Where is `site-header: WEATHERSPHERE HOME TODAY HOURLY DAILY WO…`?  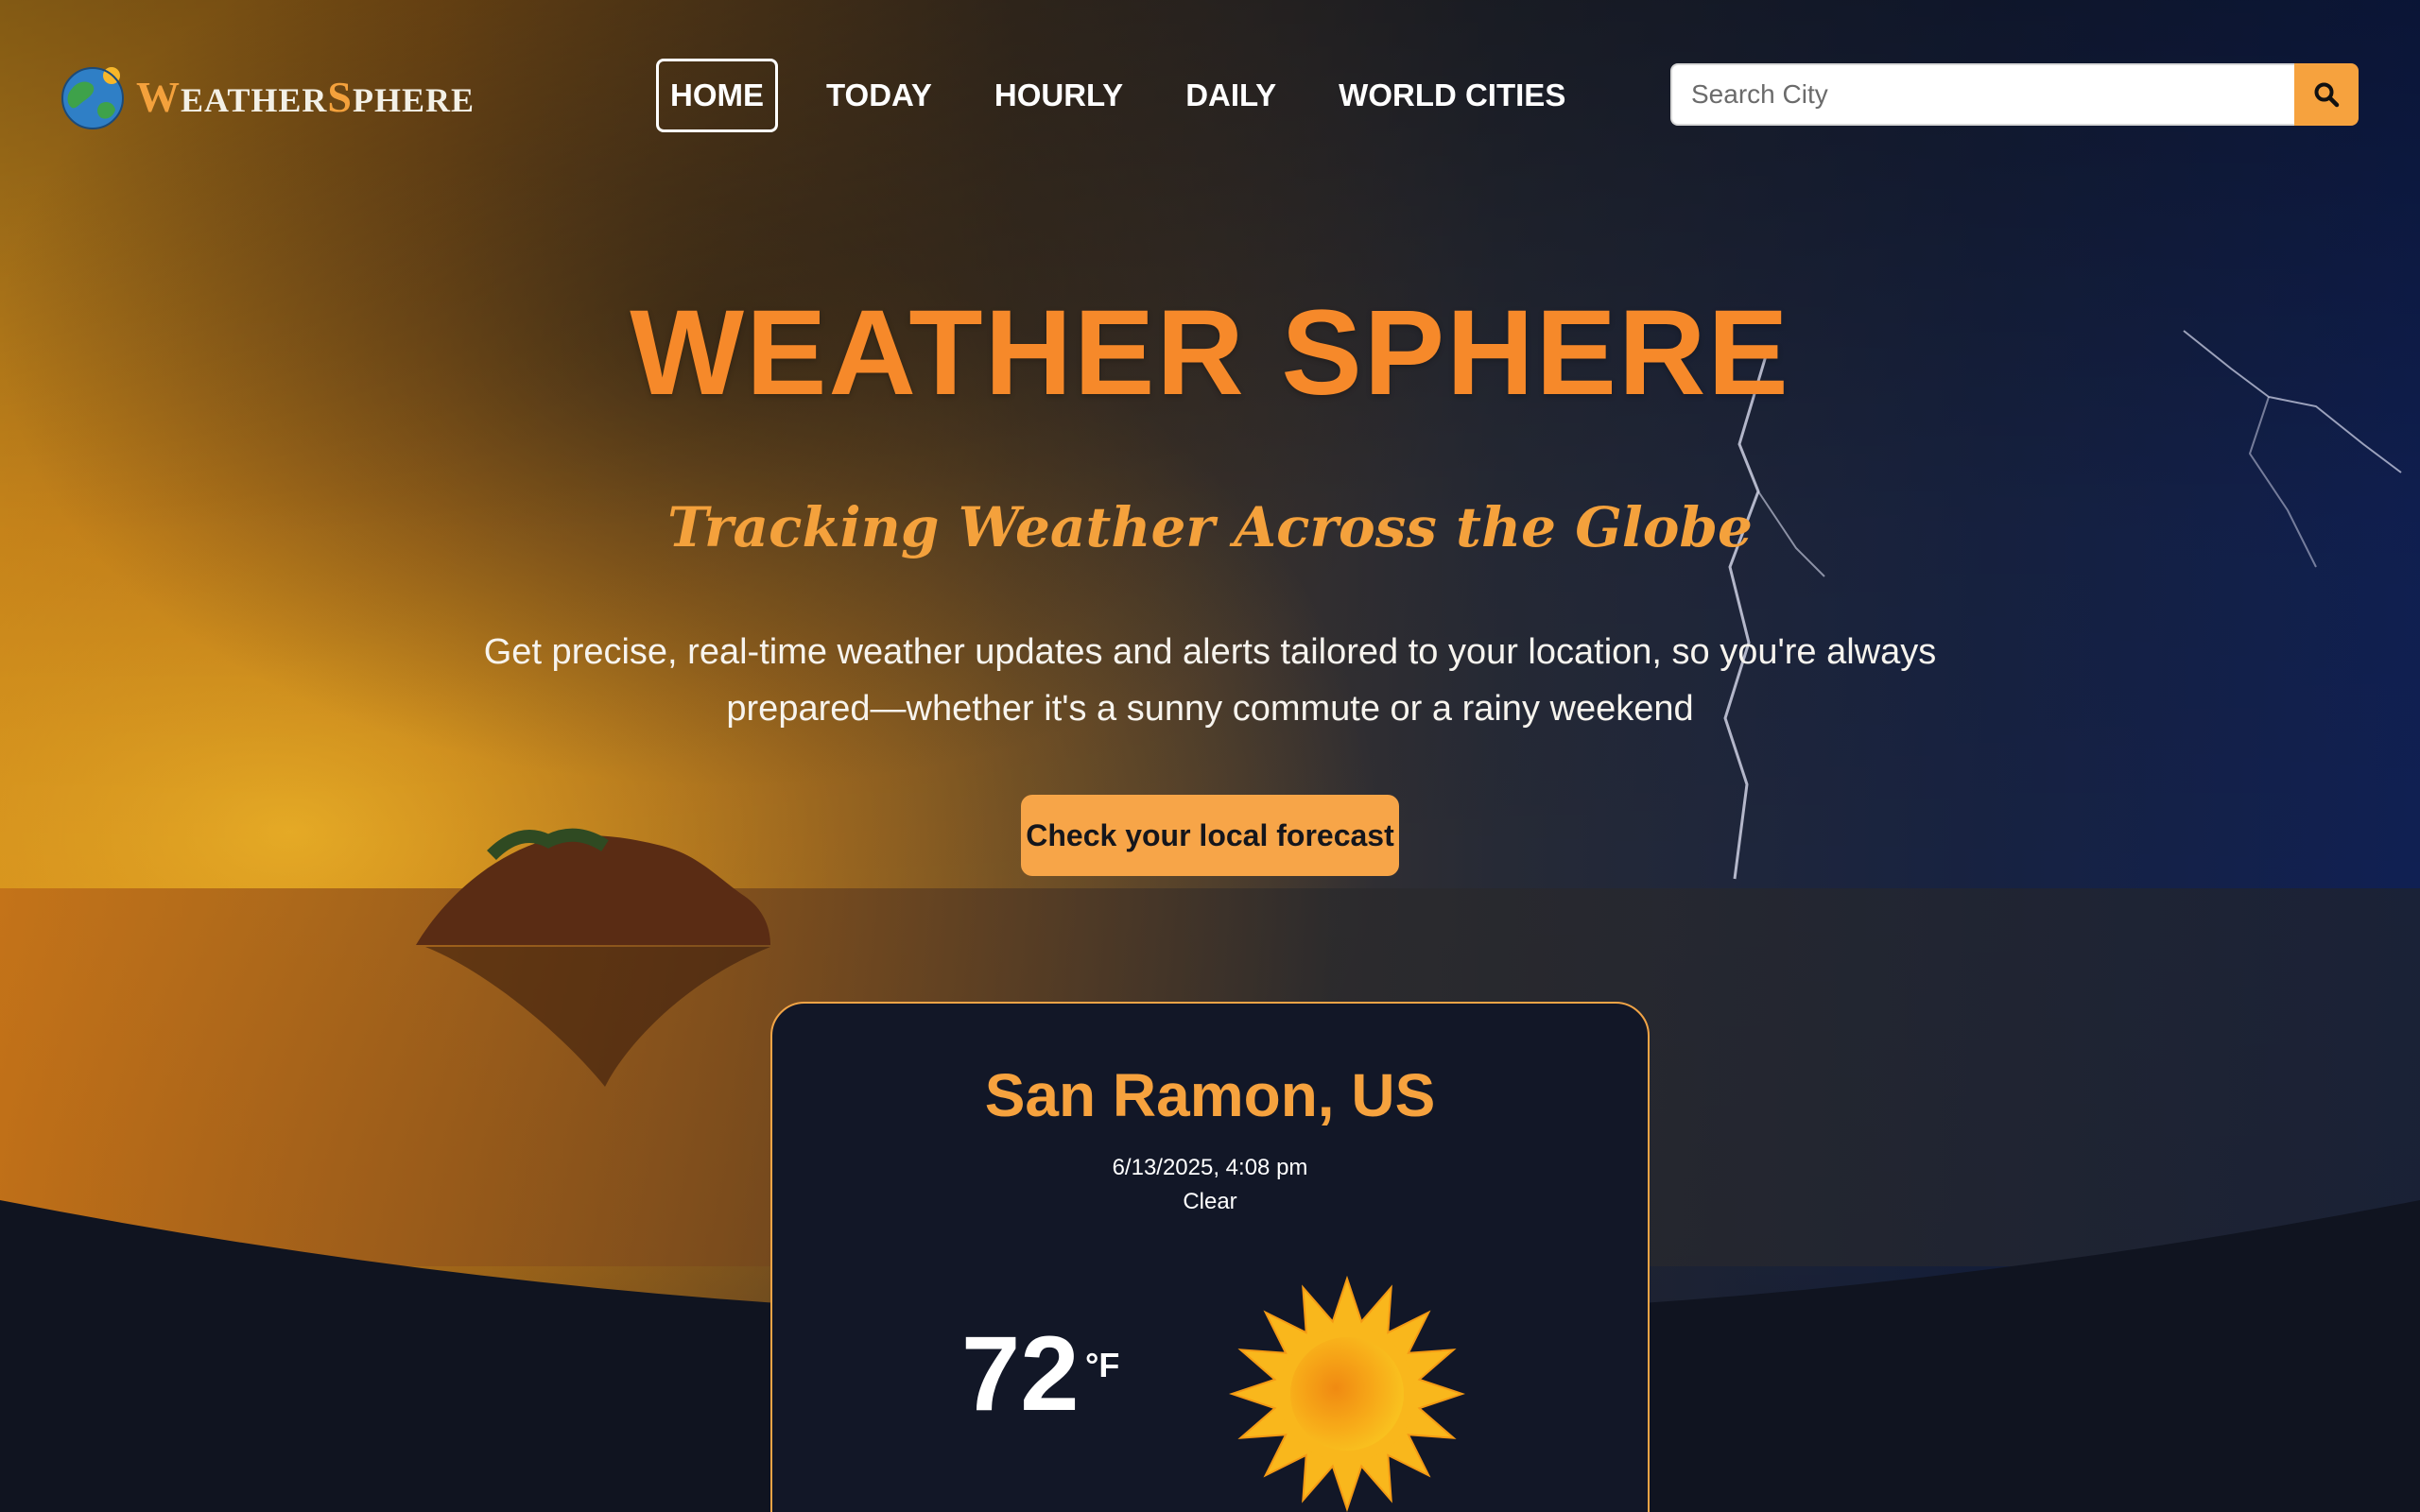
site-header: WEATHERSPHERE HOME TODAY HOURLY DAILY WO… is located at coordinates (1210, 94).